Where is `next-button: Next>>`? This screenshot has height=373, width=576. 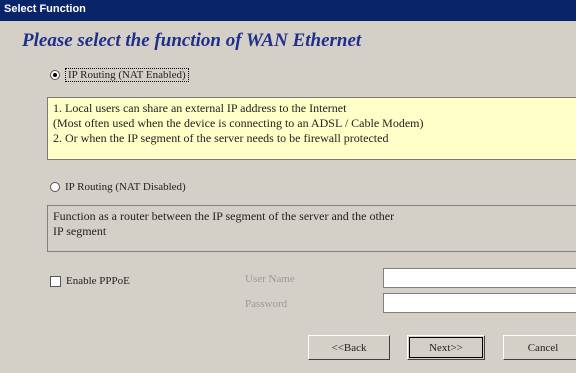 next-button: Next>> is located at coordinates (446, 347).